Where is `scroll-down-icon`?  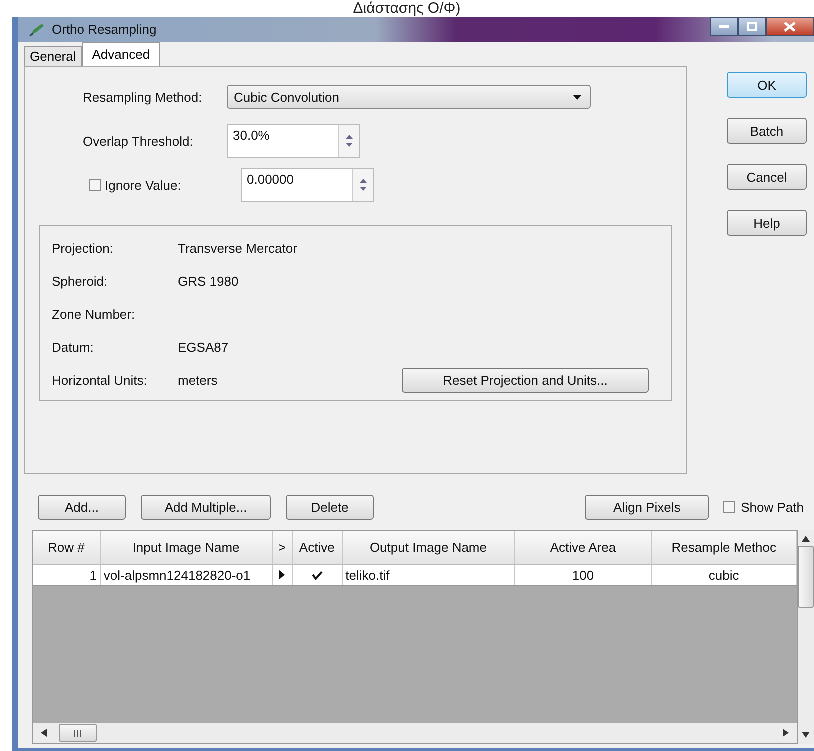 scroll-down-icon is located at coordinates (806, 735).